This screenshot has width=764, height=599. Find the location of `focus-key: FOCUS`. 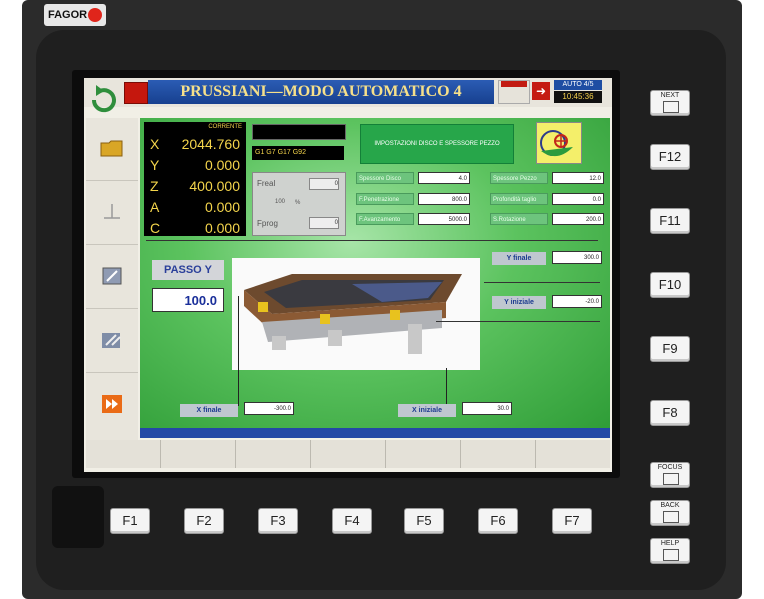

focus-key: FOCUS is located at coordinates (670, 475).